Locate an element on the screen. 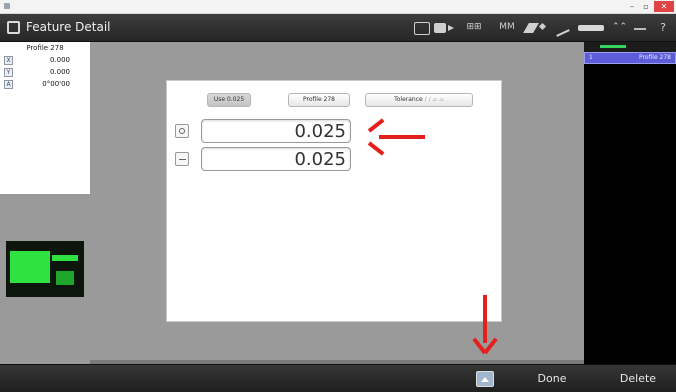 This screenshot has width=676, height=392. help-icon: ? is located at coordinates (663, 27).